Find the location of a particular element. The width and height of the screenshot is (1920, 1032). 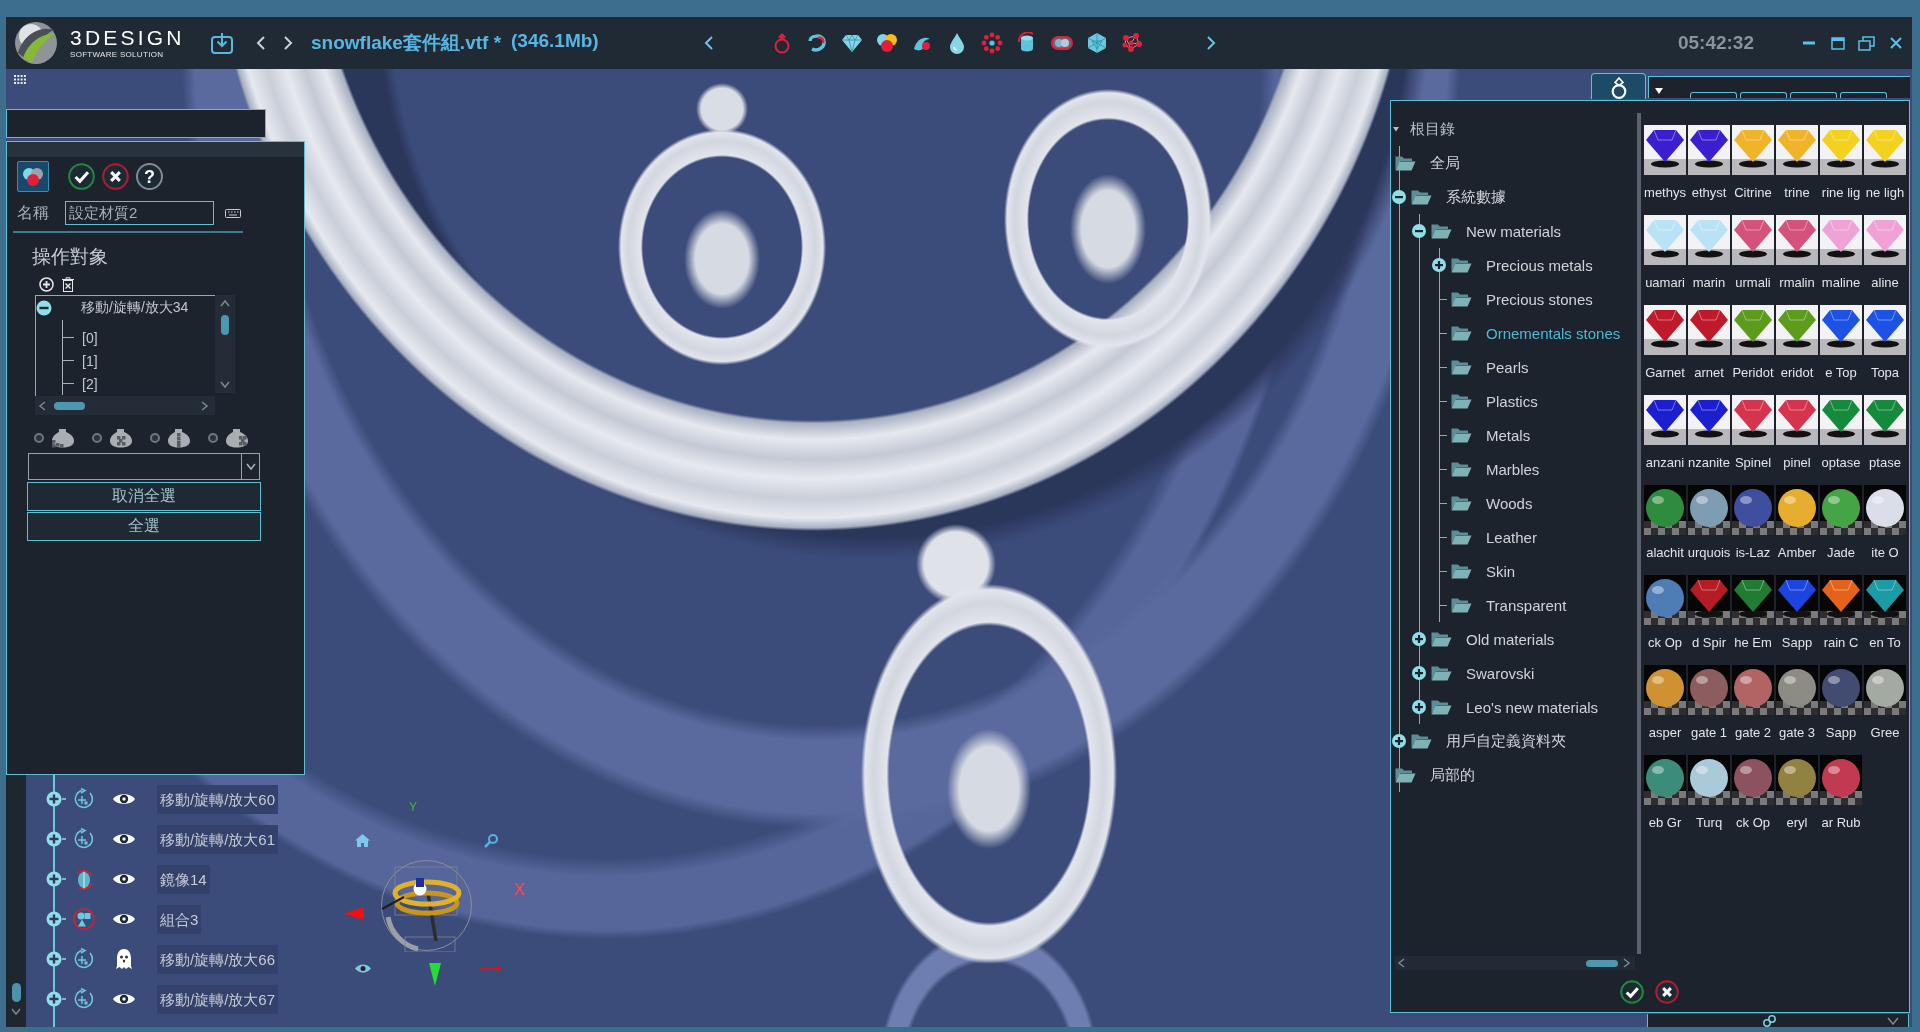

material-tile: e Top is located at coordinates (1841, 350).